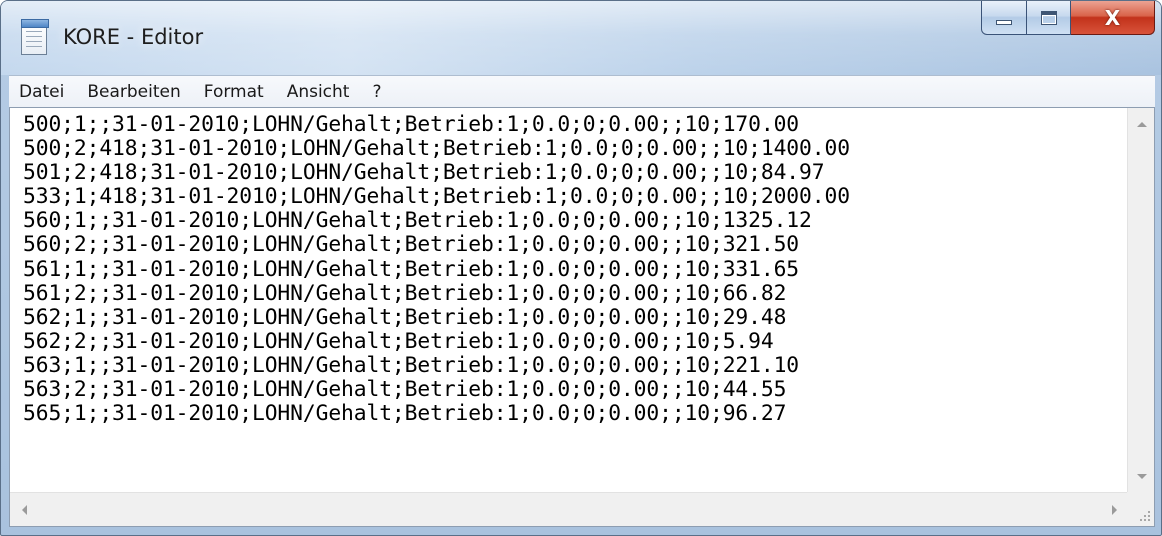 This screenshot has width=1162, height=536. What do you see at coordinates (318, 92) in the screenshot?
I see `menu-ansicht: Ansicht` at bounding box center [318, 92].